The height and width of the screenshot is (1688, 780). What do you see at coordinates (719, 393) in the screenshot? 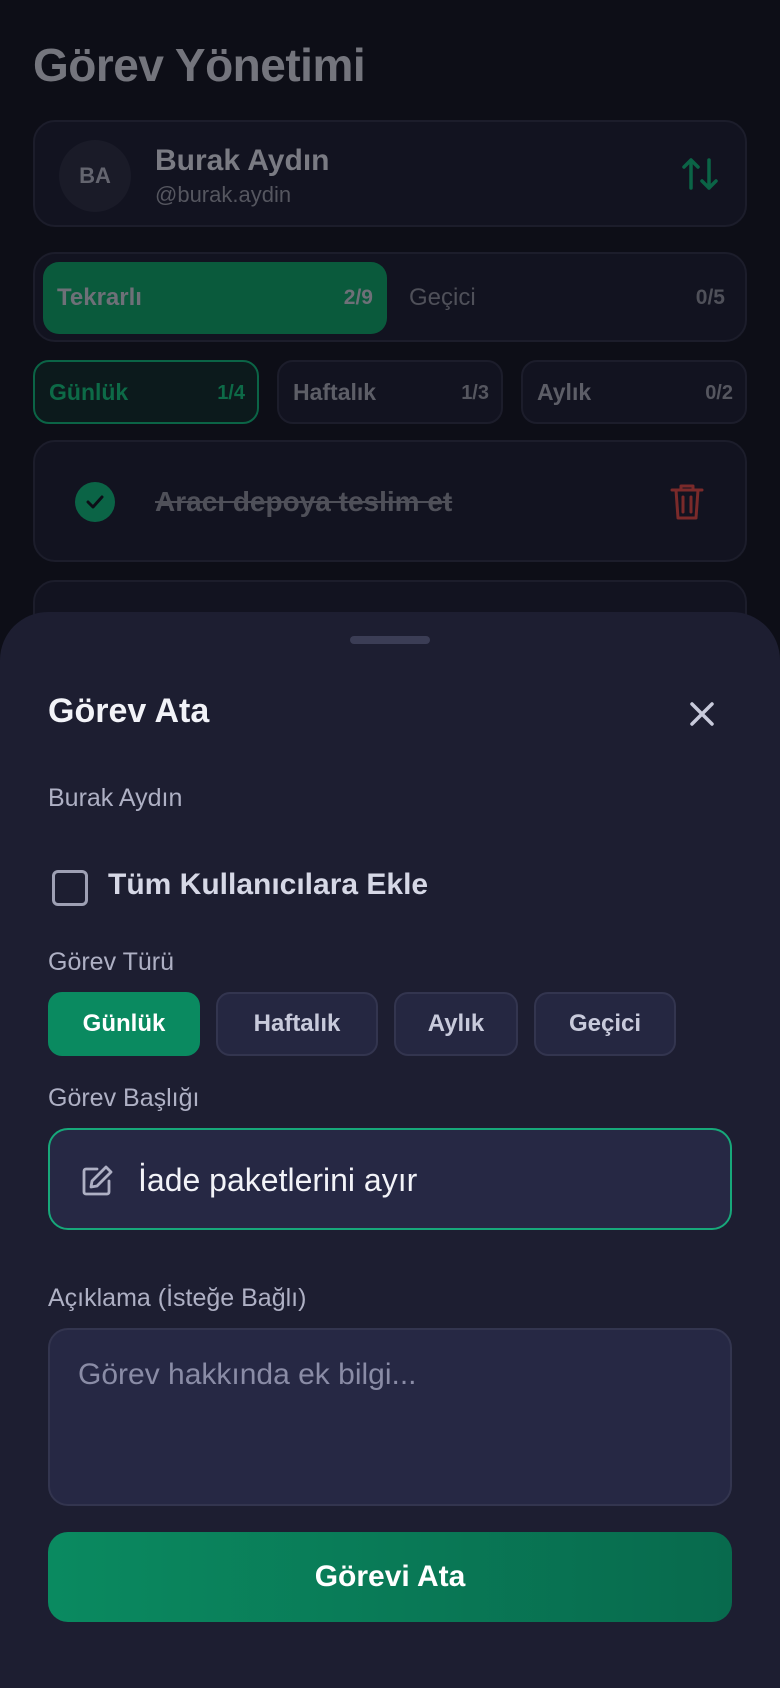
I see `tab-count: 0/2` at bounding box center [719, 393].